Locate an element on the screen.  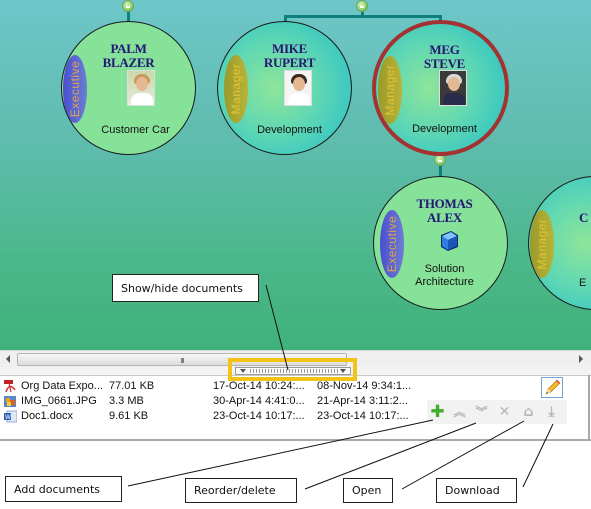
node-name: PALM BLAZER is located at coordinates (128, 56).